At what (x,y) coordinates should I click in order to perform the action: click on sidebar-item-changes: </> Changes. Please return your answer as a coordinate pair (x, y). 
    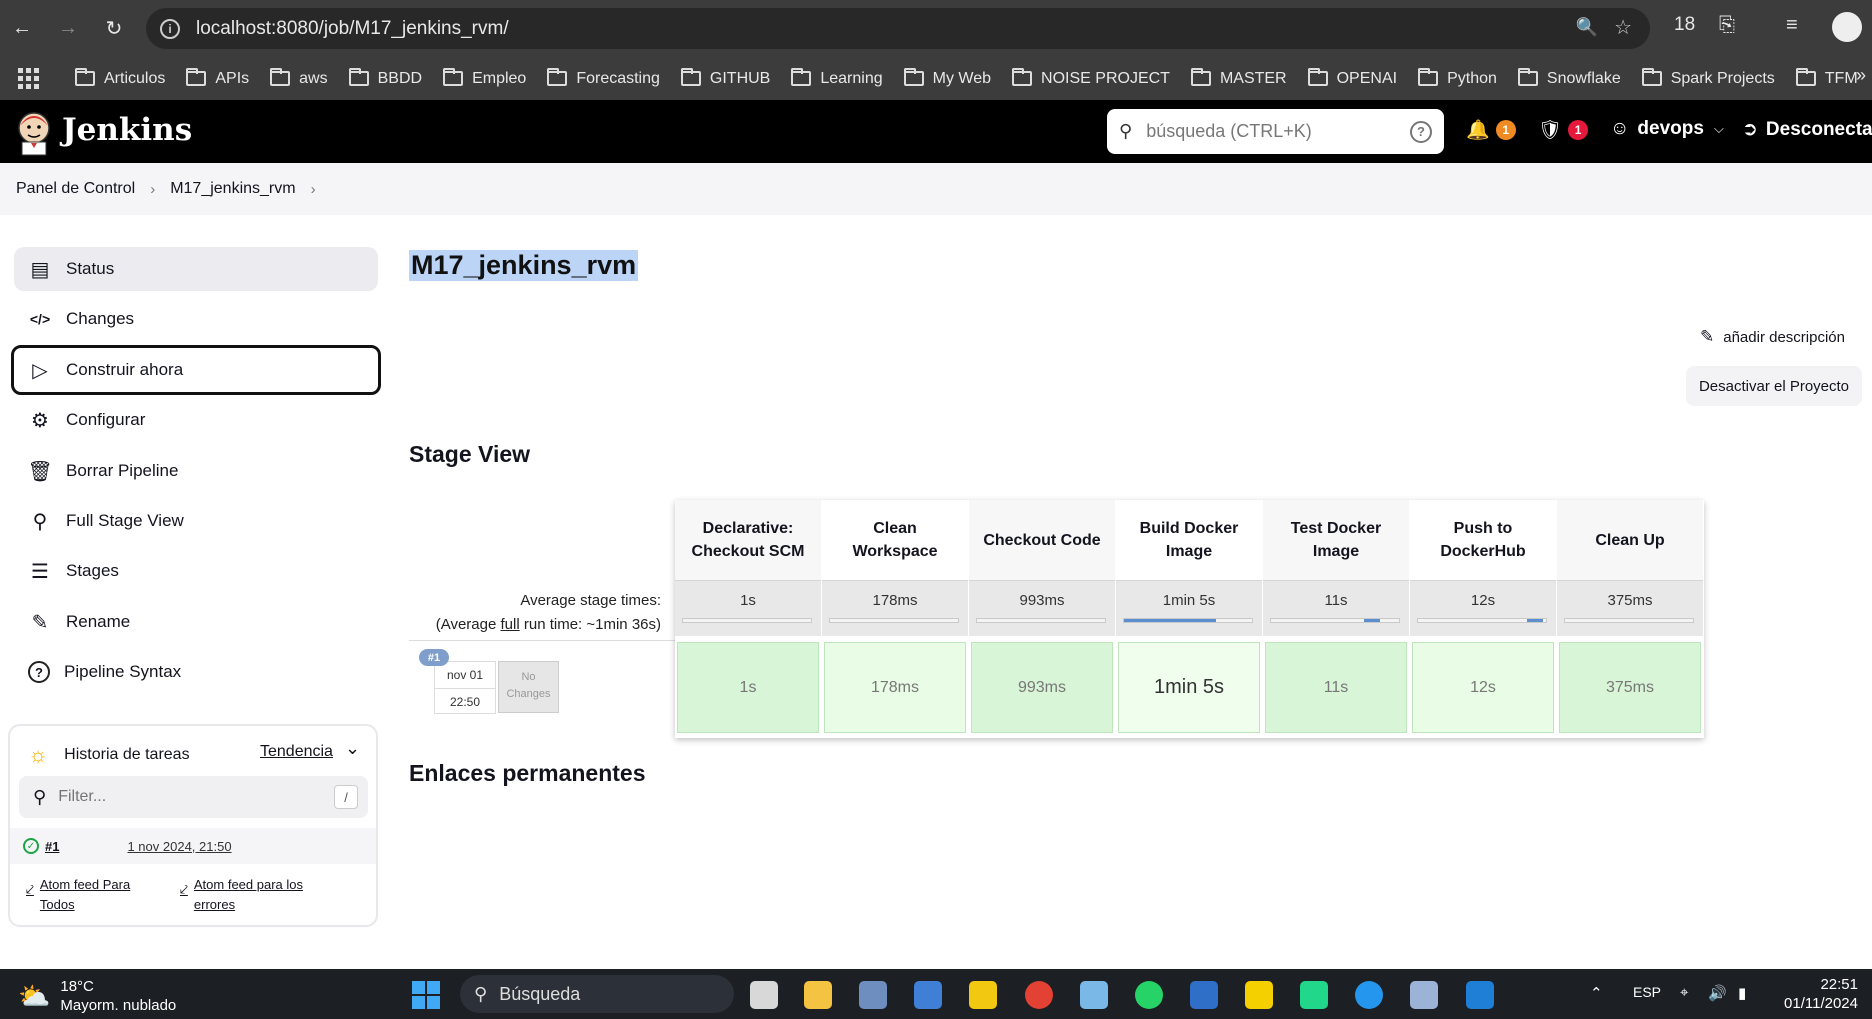
    Looking at the image, I should click on (196, 319).